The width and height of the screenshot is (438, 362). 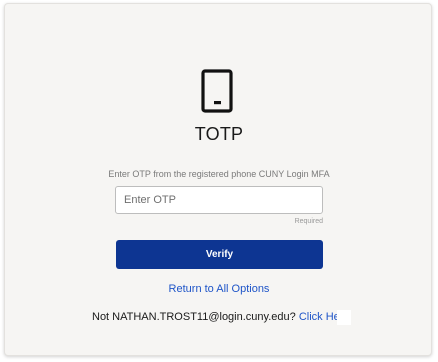 What do you see at coordinates (219, 200) in the screenshot?
I see `otp-input` at bounding box center [219, 200].